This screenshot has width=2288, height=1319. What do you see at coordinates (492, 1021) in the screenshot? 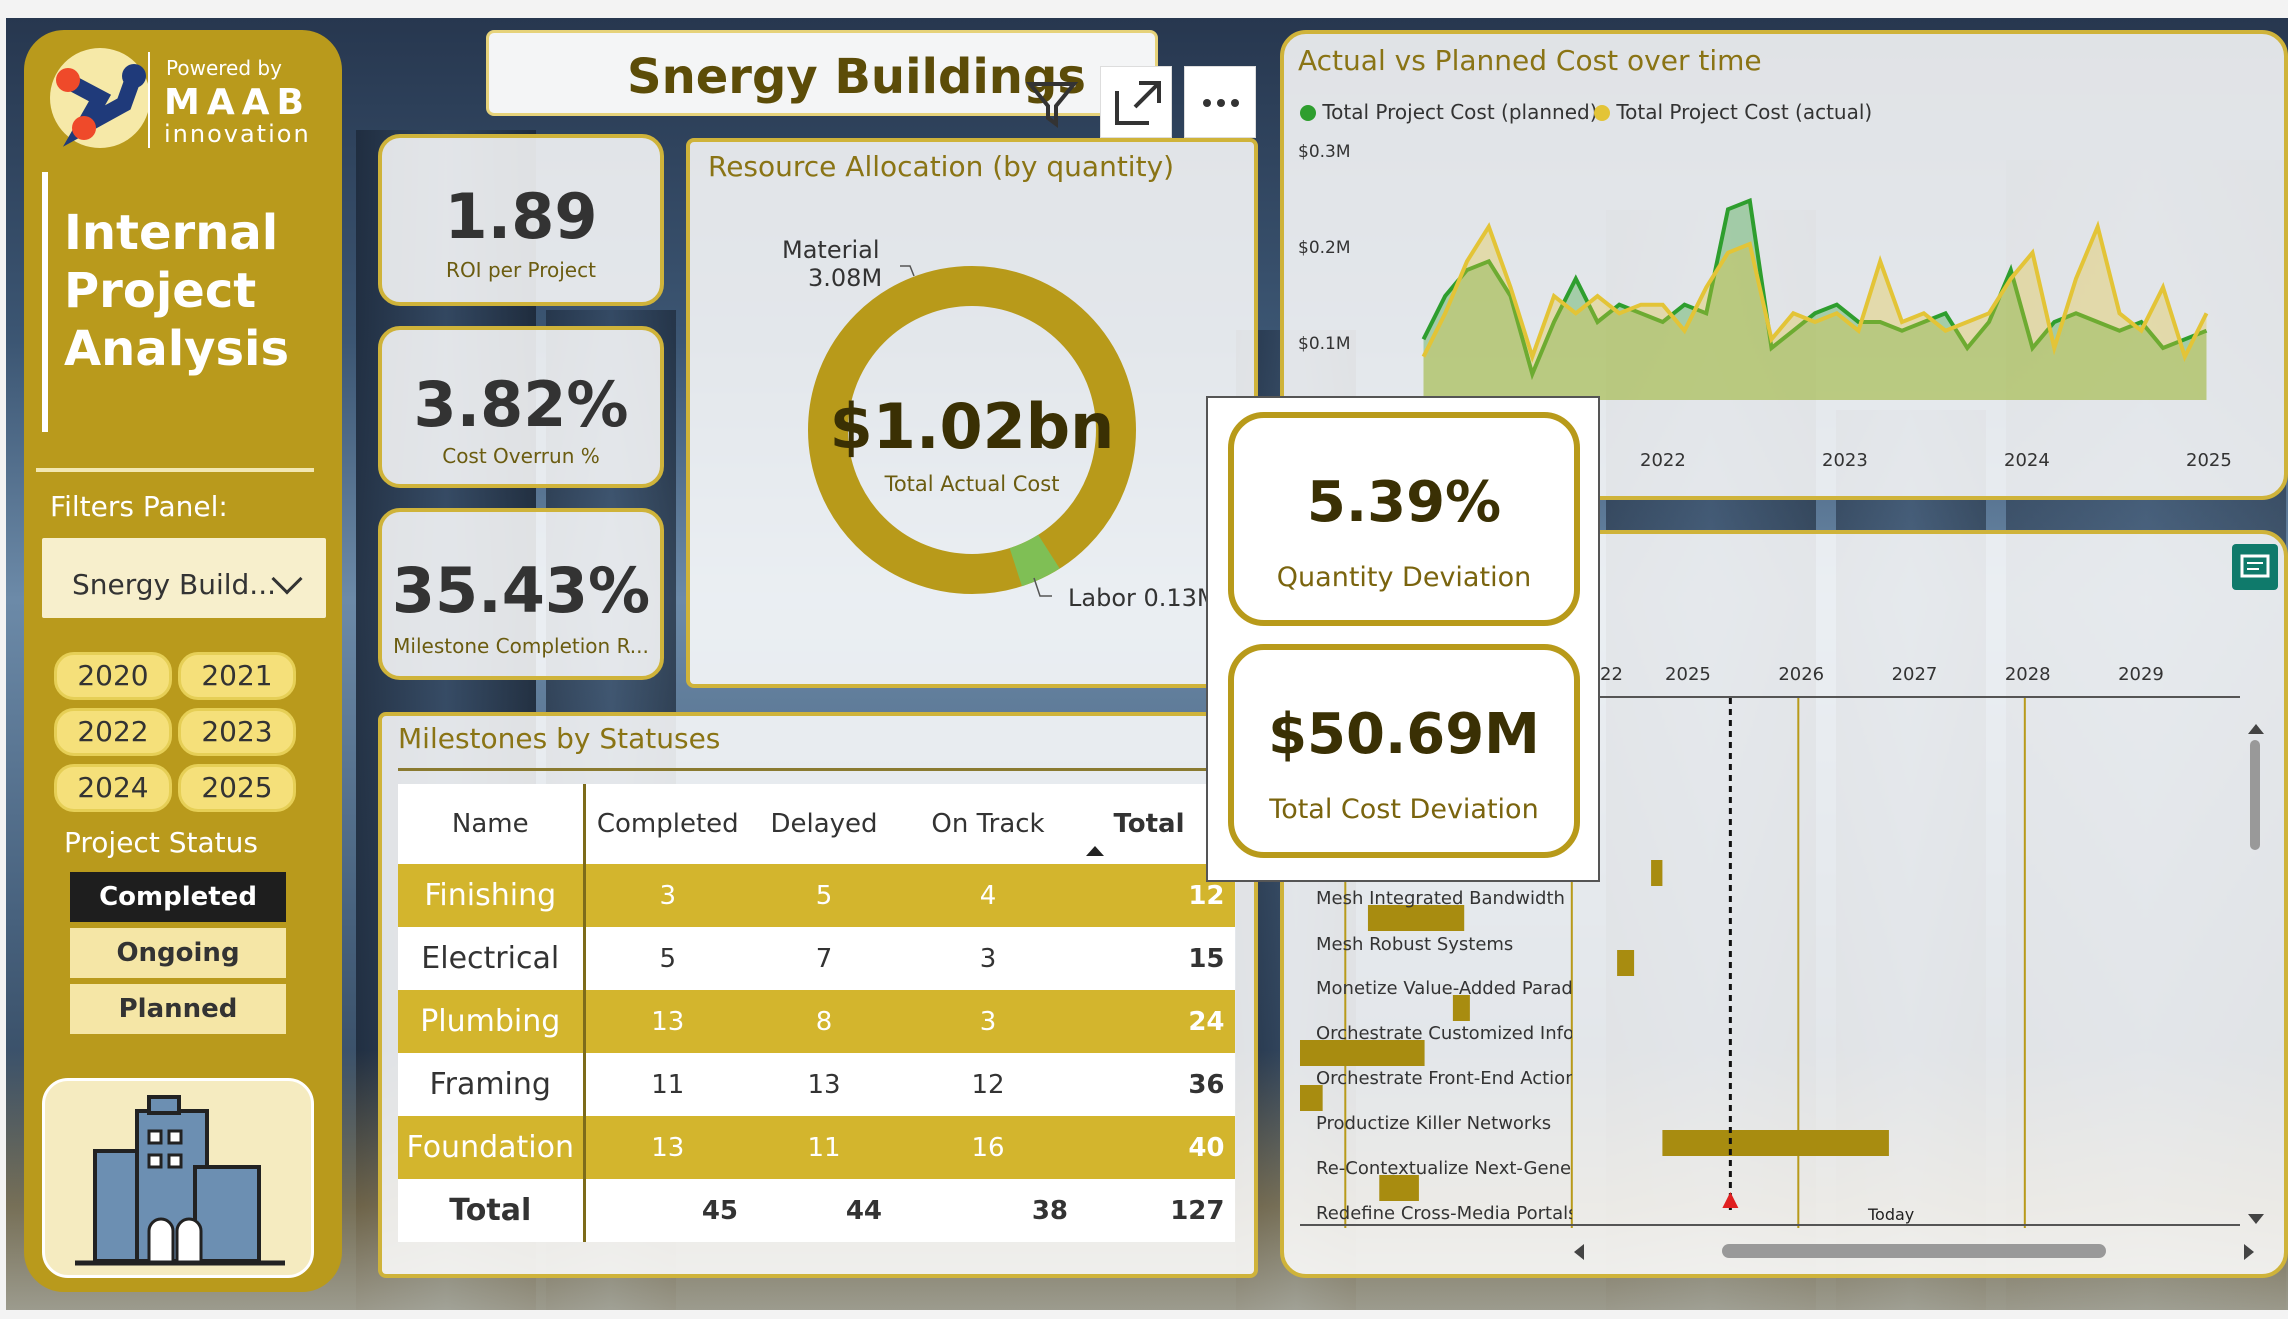
I see `row-name: Plumbing` at bounding box center [492, 1021].